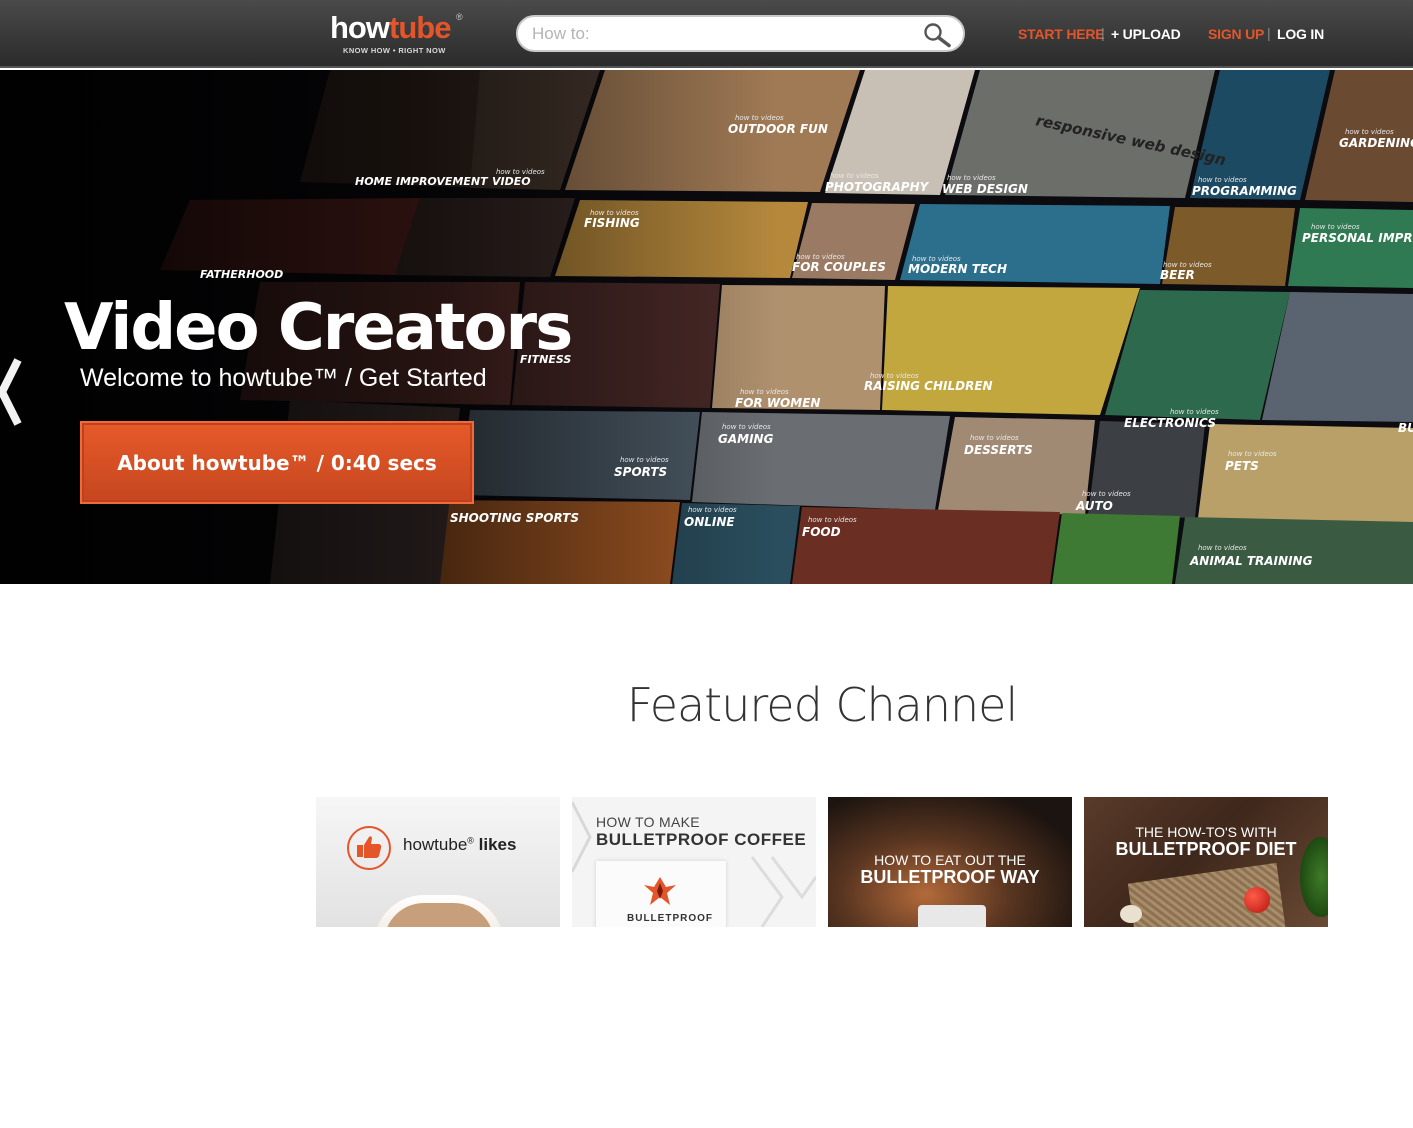 Image resolution: width=1413 pixels, height=1128 pixels. I want to click on card-subtitle: HOW TO EAT OUT THE, so click(950, 860).